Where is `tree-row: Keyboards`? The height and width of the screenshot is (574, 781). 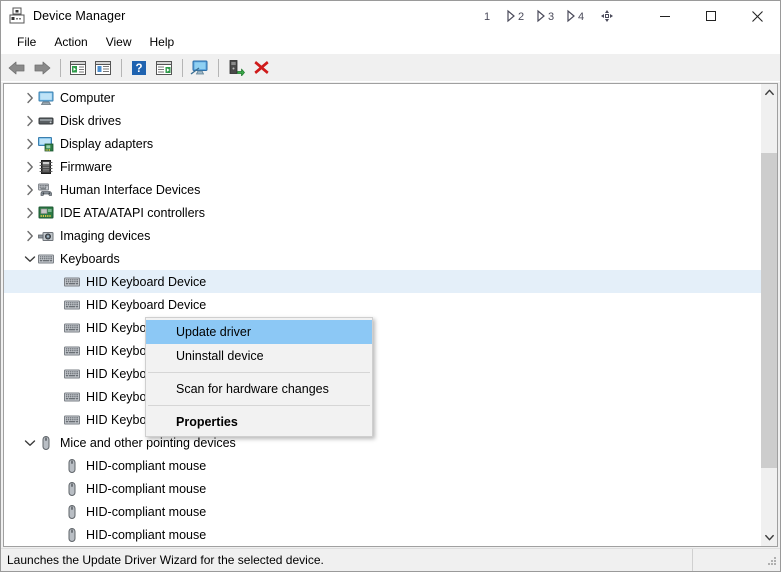 tree-row: Keyboards is located at coordinates (382, 258).